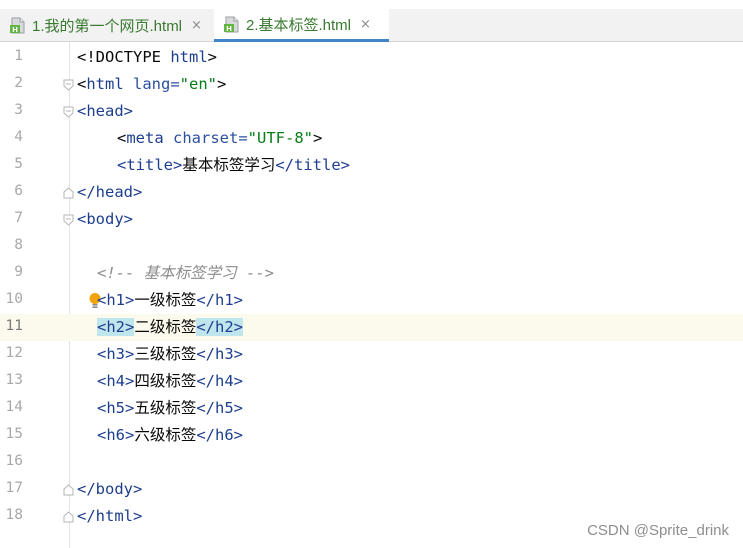 This screenshot has width=743, height=548. What do you see at coordinates (18, 83) in the screenshot?
I see `line-number: 2` at bounding box center [18, 83].